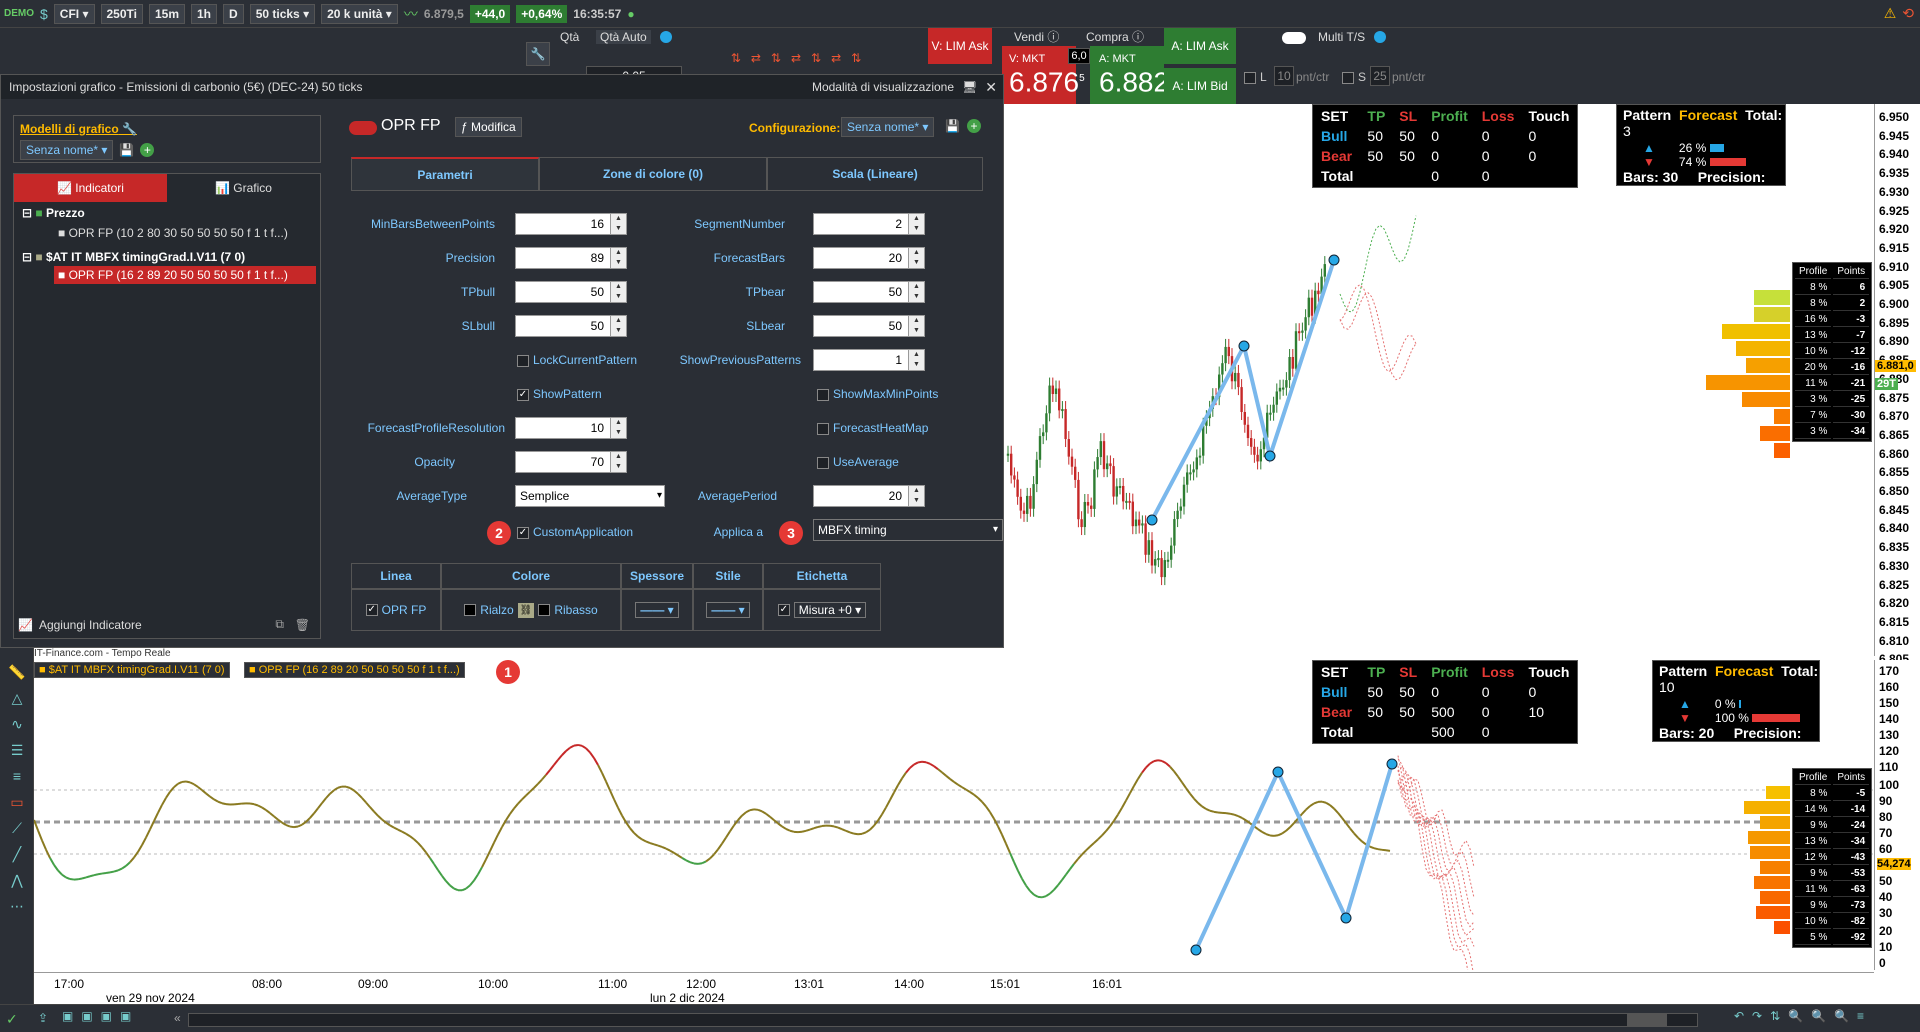 The height and width of the screenshot is (1032, 1920). What do you see at coordinates (991, 87) in the screenshot?
I see `close-icon: ✕` at bounding box center [991, 87].